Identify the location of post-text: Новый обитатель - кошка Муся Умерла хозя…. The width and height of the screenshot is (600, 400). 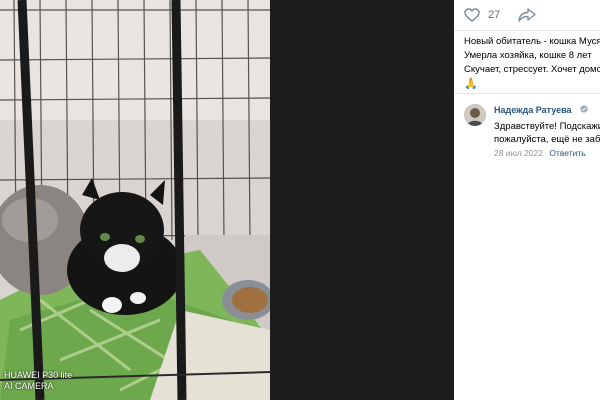
(532, 63).